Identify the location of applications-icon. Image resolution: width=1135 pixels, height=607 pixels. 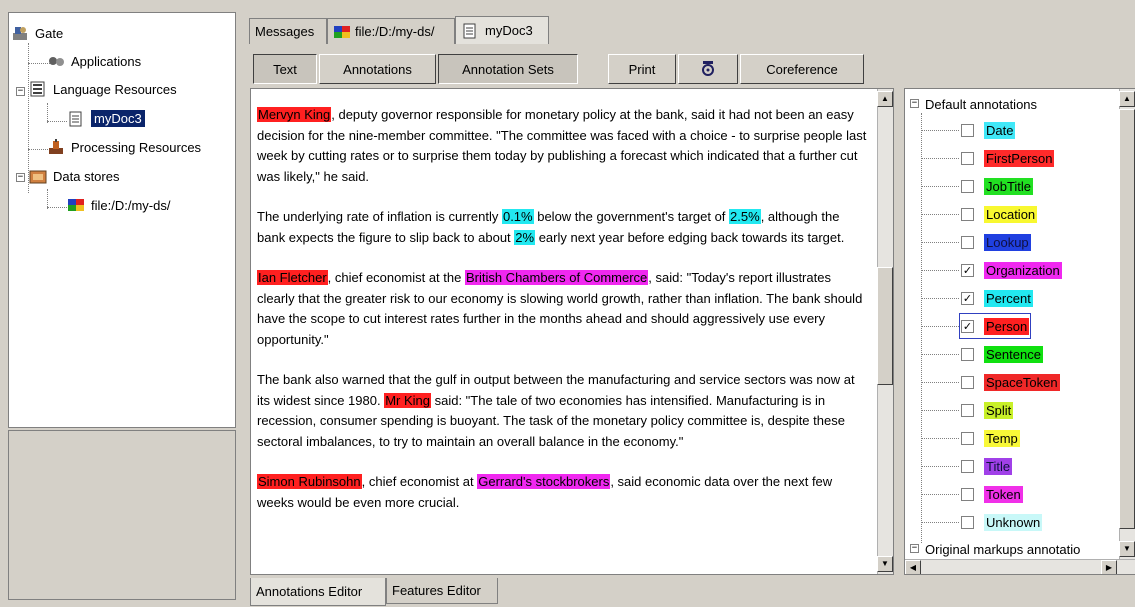
(56, 61).